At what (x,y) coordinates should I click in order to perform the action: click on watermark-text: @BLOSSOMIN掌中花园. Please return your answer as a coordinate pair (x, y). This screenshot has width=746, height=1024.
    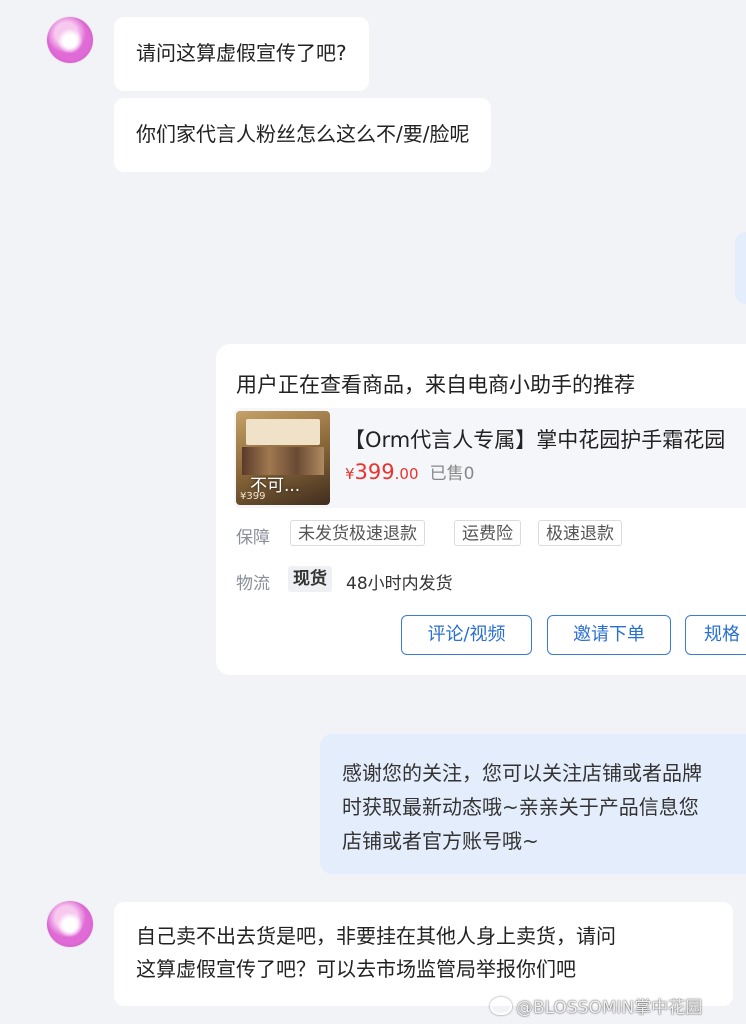
    Looking at the image, I should click on (609, 1008).